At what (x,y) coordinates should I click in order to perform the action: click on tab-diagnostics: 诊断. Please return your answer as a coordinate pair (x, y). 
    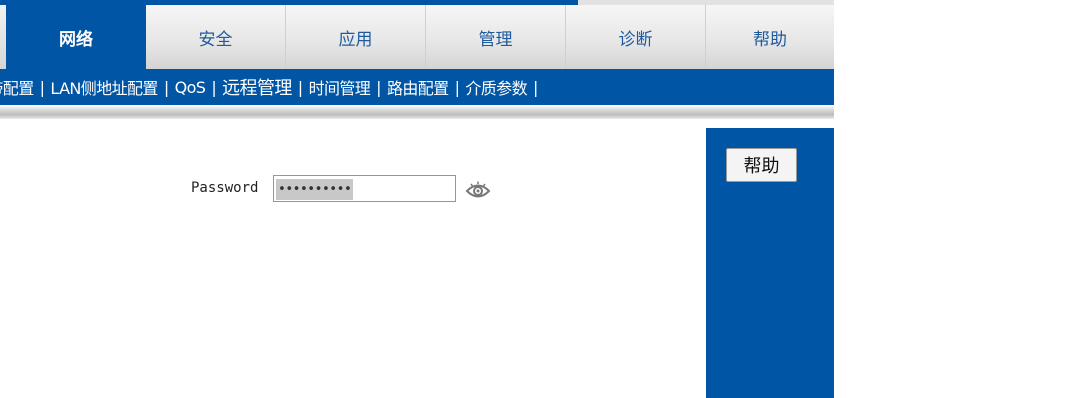
    Looking at the image, I should click on (636, 37).